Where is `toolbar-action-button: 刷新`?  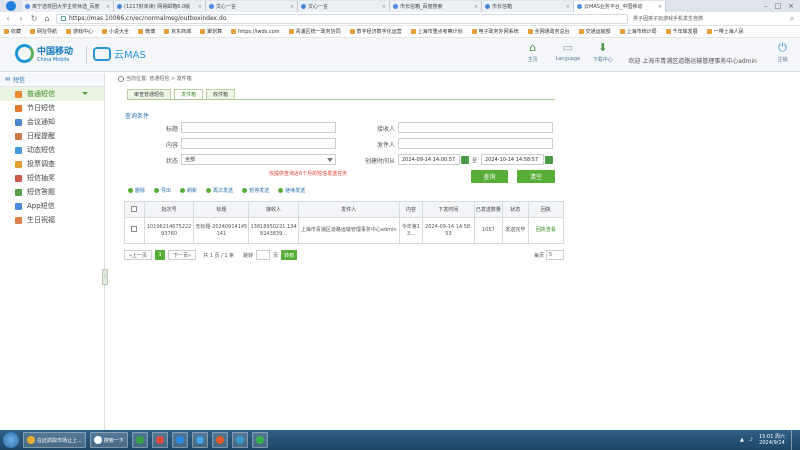 toolbar-action-button: 刷新 is located at coordinates (188, 190).